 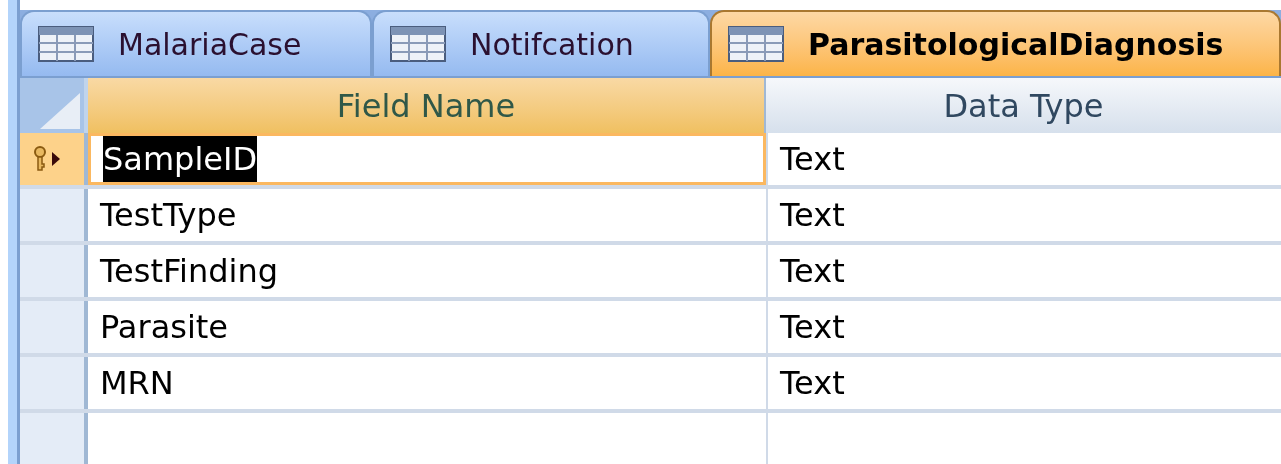 What do you see at coordinates (995, 43) in the screenshot?
I see `tab: ParasitologicalDiagnosis` at bounding box center [995, 43].